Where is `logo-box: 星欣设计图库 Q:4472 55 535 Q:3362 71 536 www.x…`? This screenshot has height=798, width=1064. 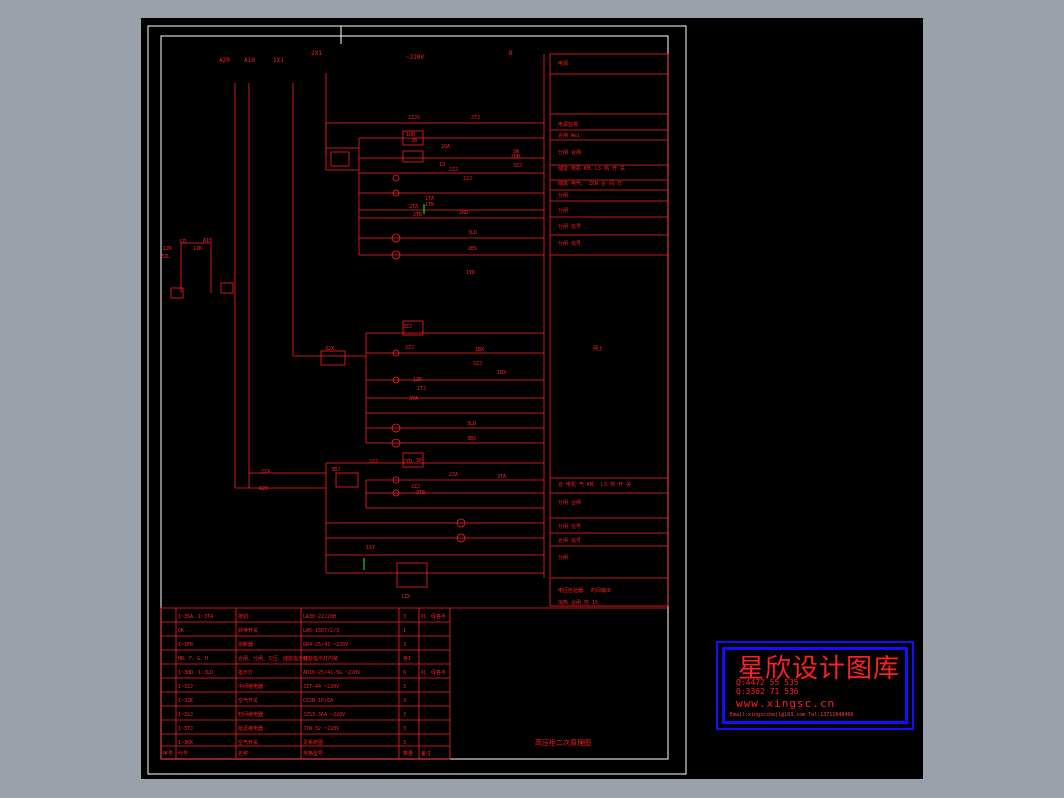 logo-box: 星欣设计图库 Q:4472 55 535 Q:3362 71 536 www.x… is located at coordinates (815, 685).